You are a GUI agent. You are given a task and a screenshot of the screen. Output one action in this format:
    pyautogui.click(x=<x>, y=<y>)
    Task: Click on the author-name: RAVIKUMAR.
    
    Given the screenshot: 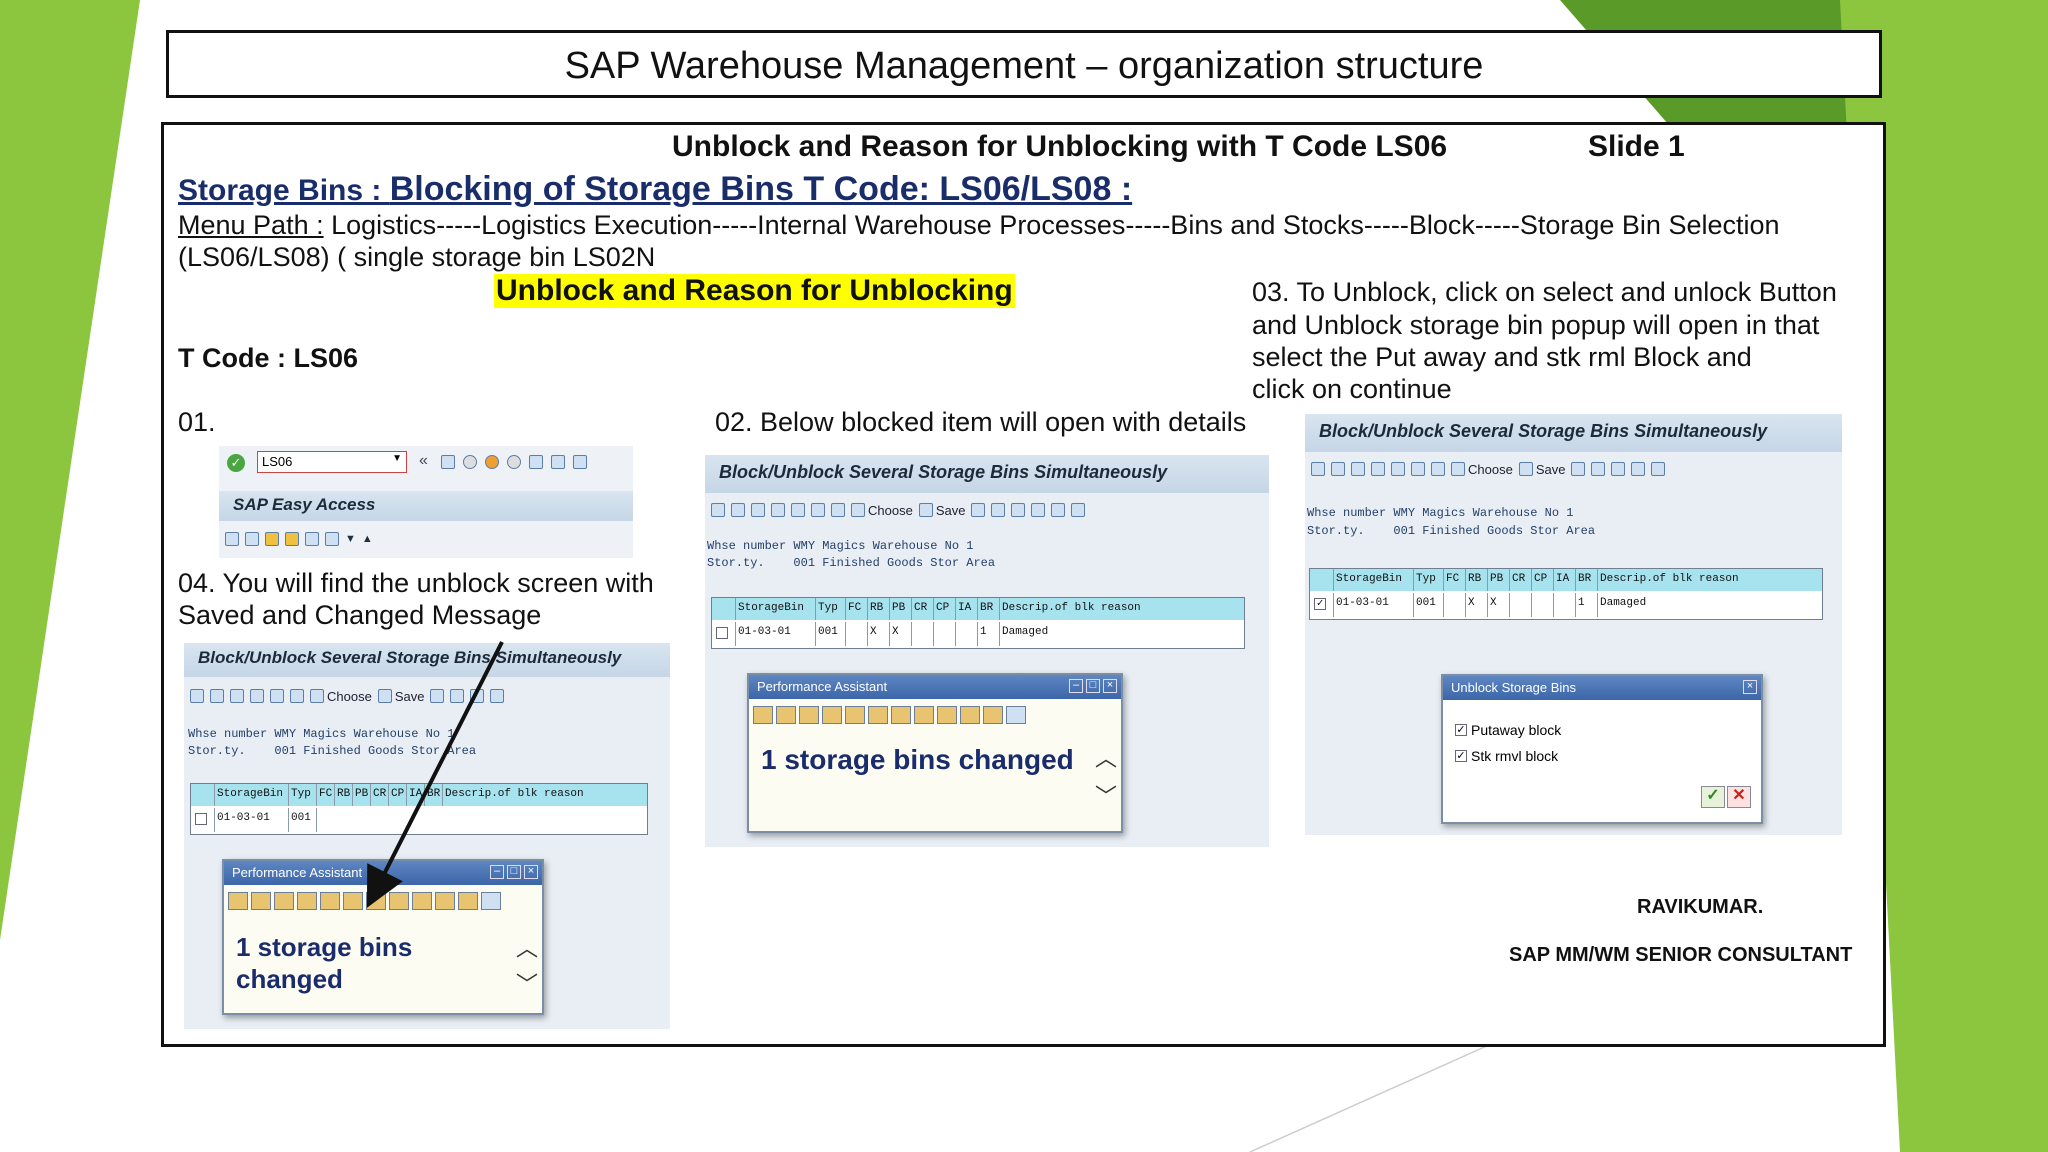 What is the action you would take?
    pyautogui.click(x=1700, y=907)
    